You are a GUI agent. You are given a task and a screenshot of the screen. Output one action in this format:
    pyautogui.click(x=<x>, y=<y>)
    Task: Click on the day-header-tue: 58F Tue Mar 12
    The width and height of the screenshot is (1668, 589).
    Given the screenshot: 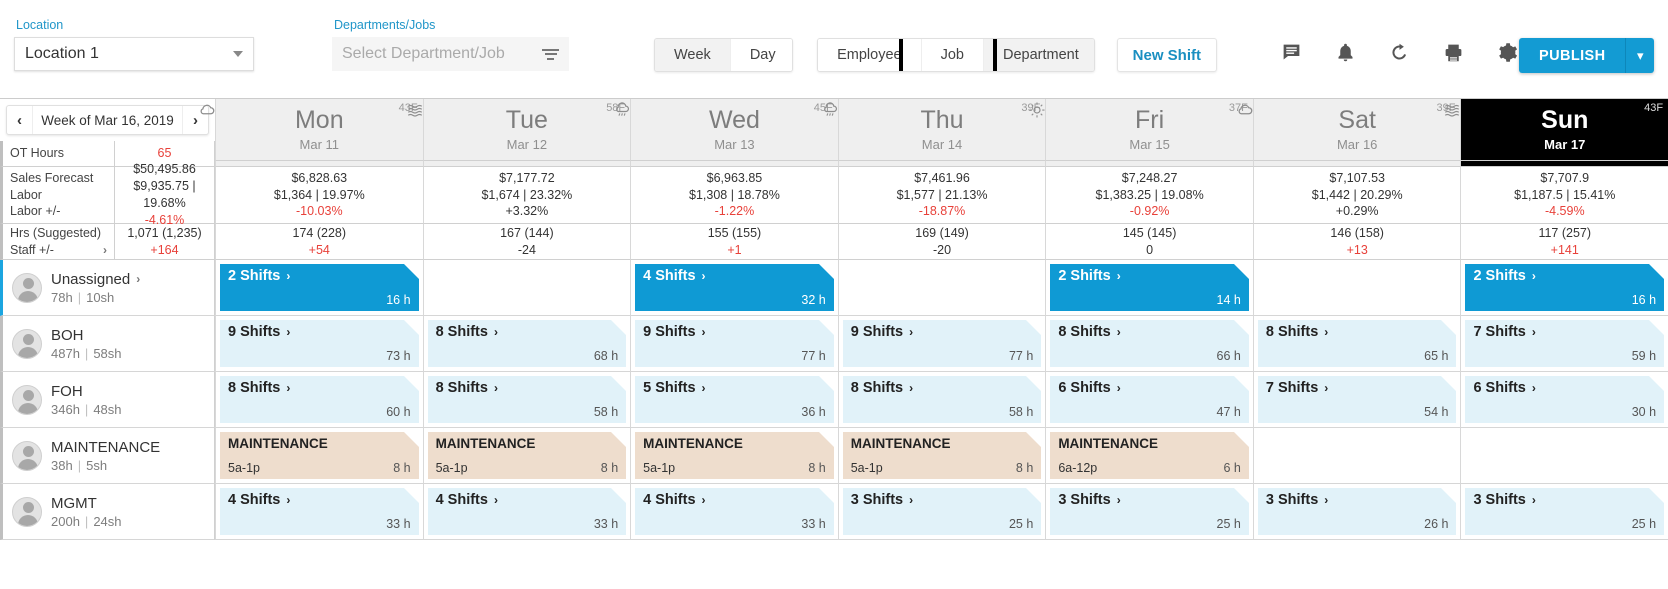 What is the action you would take?
    pyautogui.click(x=519, y=130)
    